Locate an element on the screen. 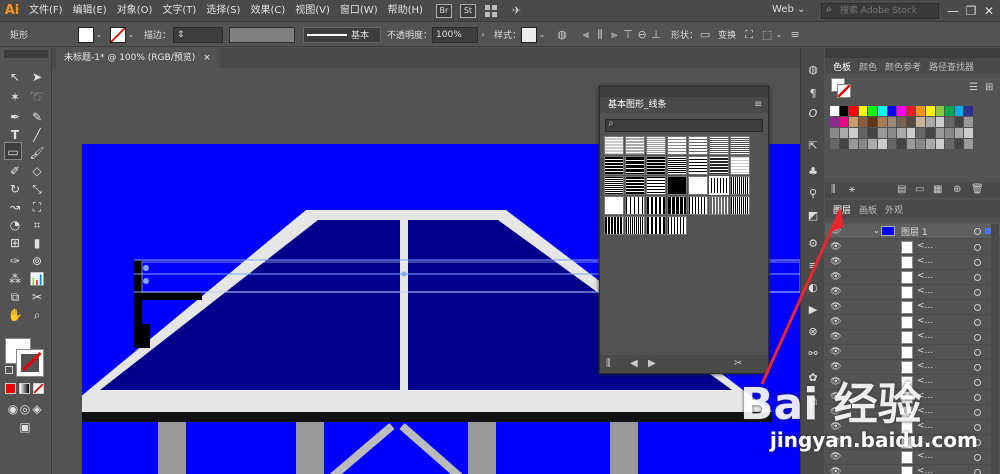 Image resolution: width=1000 pixels, height=474 pixels. free-transform-tool-icon: ⛶ is located at coordinates (37, 207).